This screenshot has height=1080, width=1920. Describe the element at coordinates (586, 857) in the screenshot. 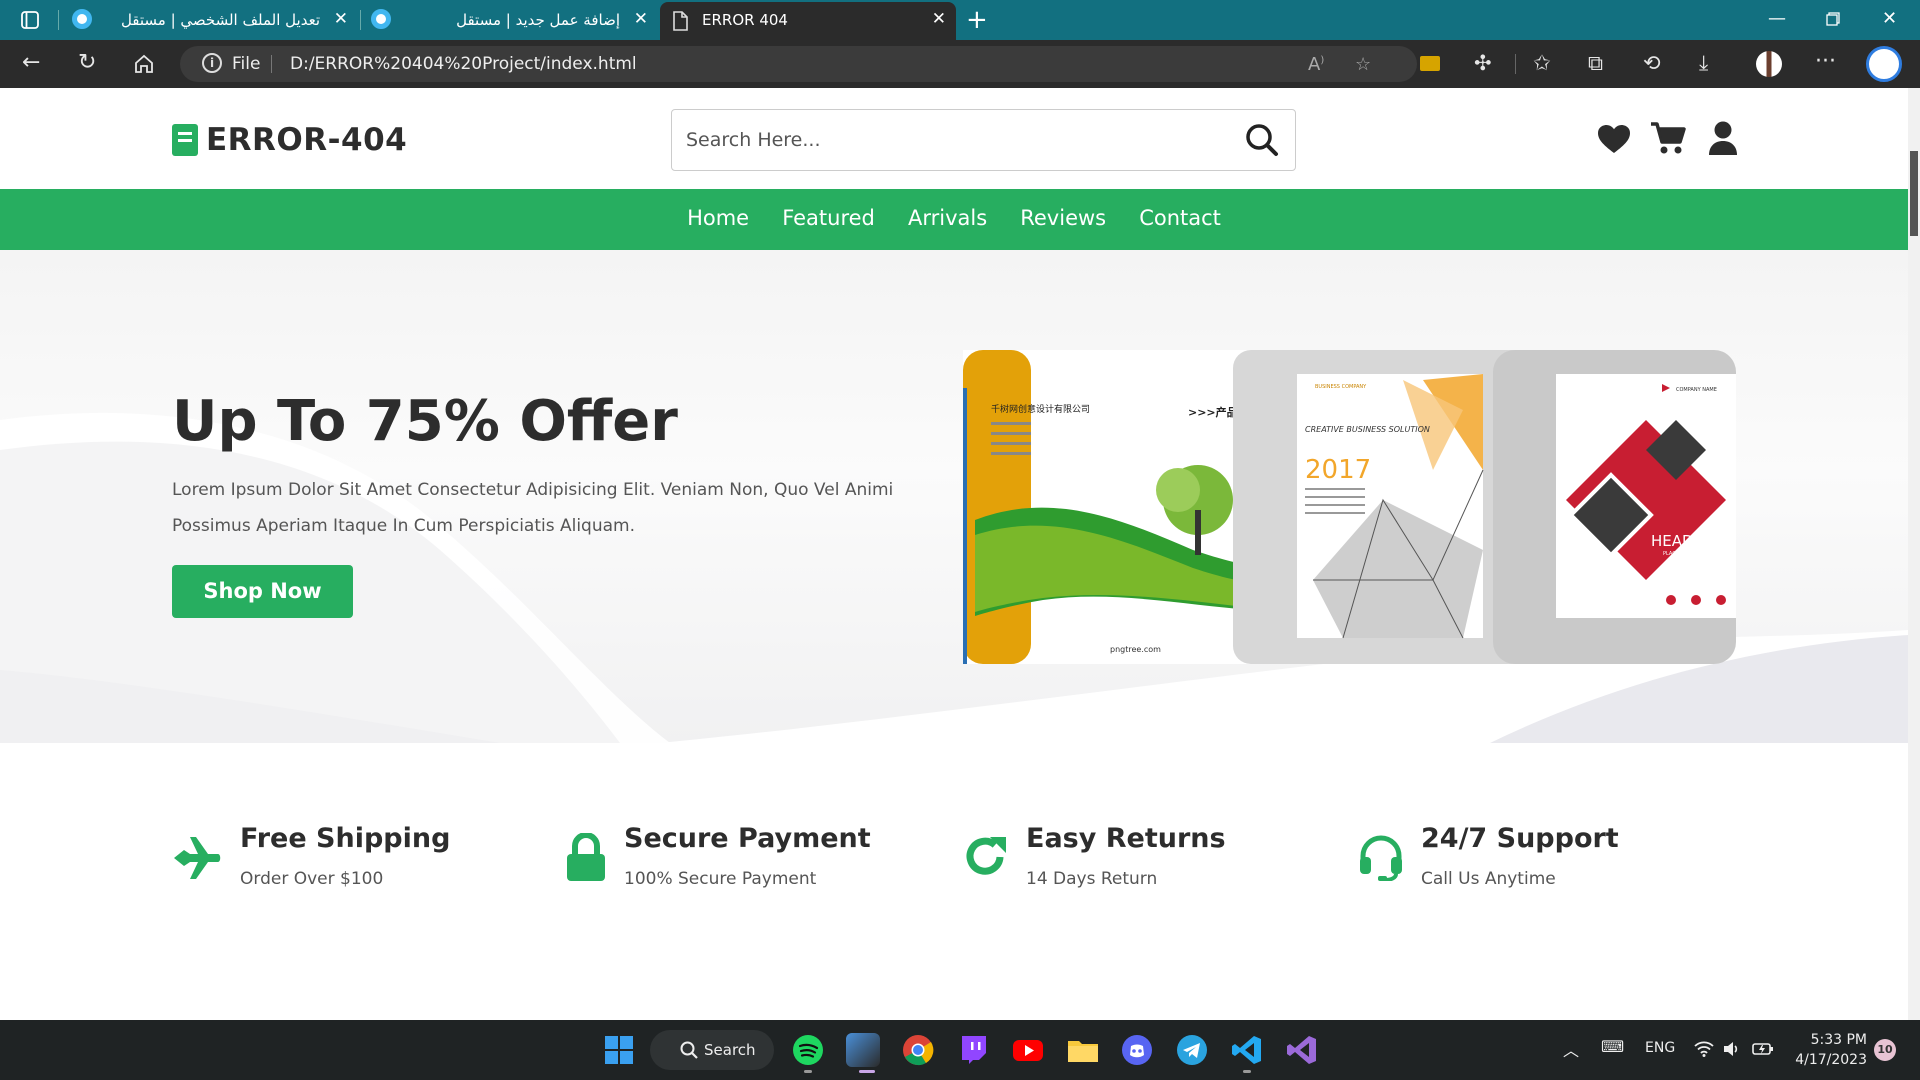

I see `lock-icon` at that location.